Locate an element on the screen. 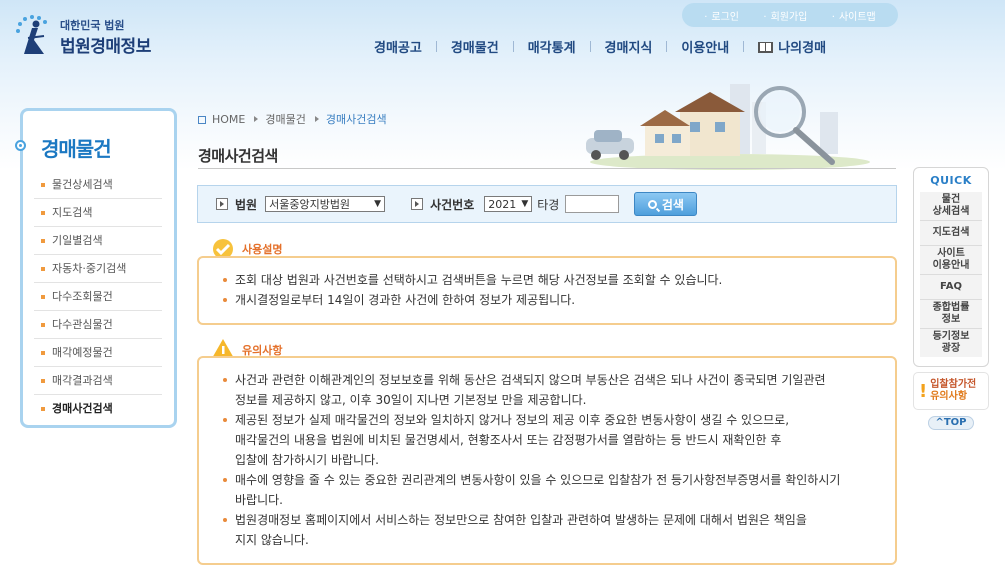 The image size is (1005, 574). left-menu-item-vehicle-search: 자동차·중기검색 is located at coordinates (98, 269).